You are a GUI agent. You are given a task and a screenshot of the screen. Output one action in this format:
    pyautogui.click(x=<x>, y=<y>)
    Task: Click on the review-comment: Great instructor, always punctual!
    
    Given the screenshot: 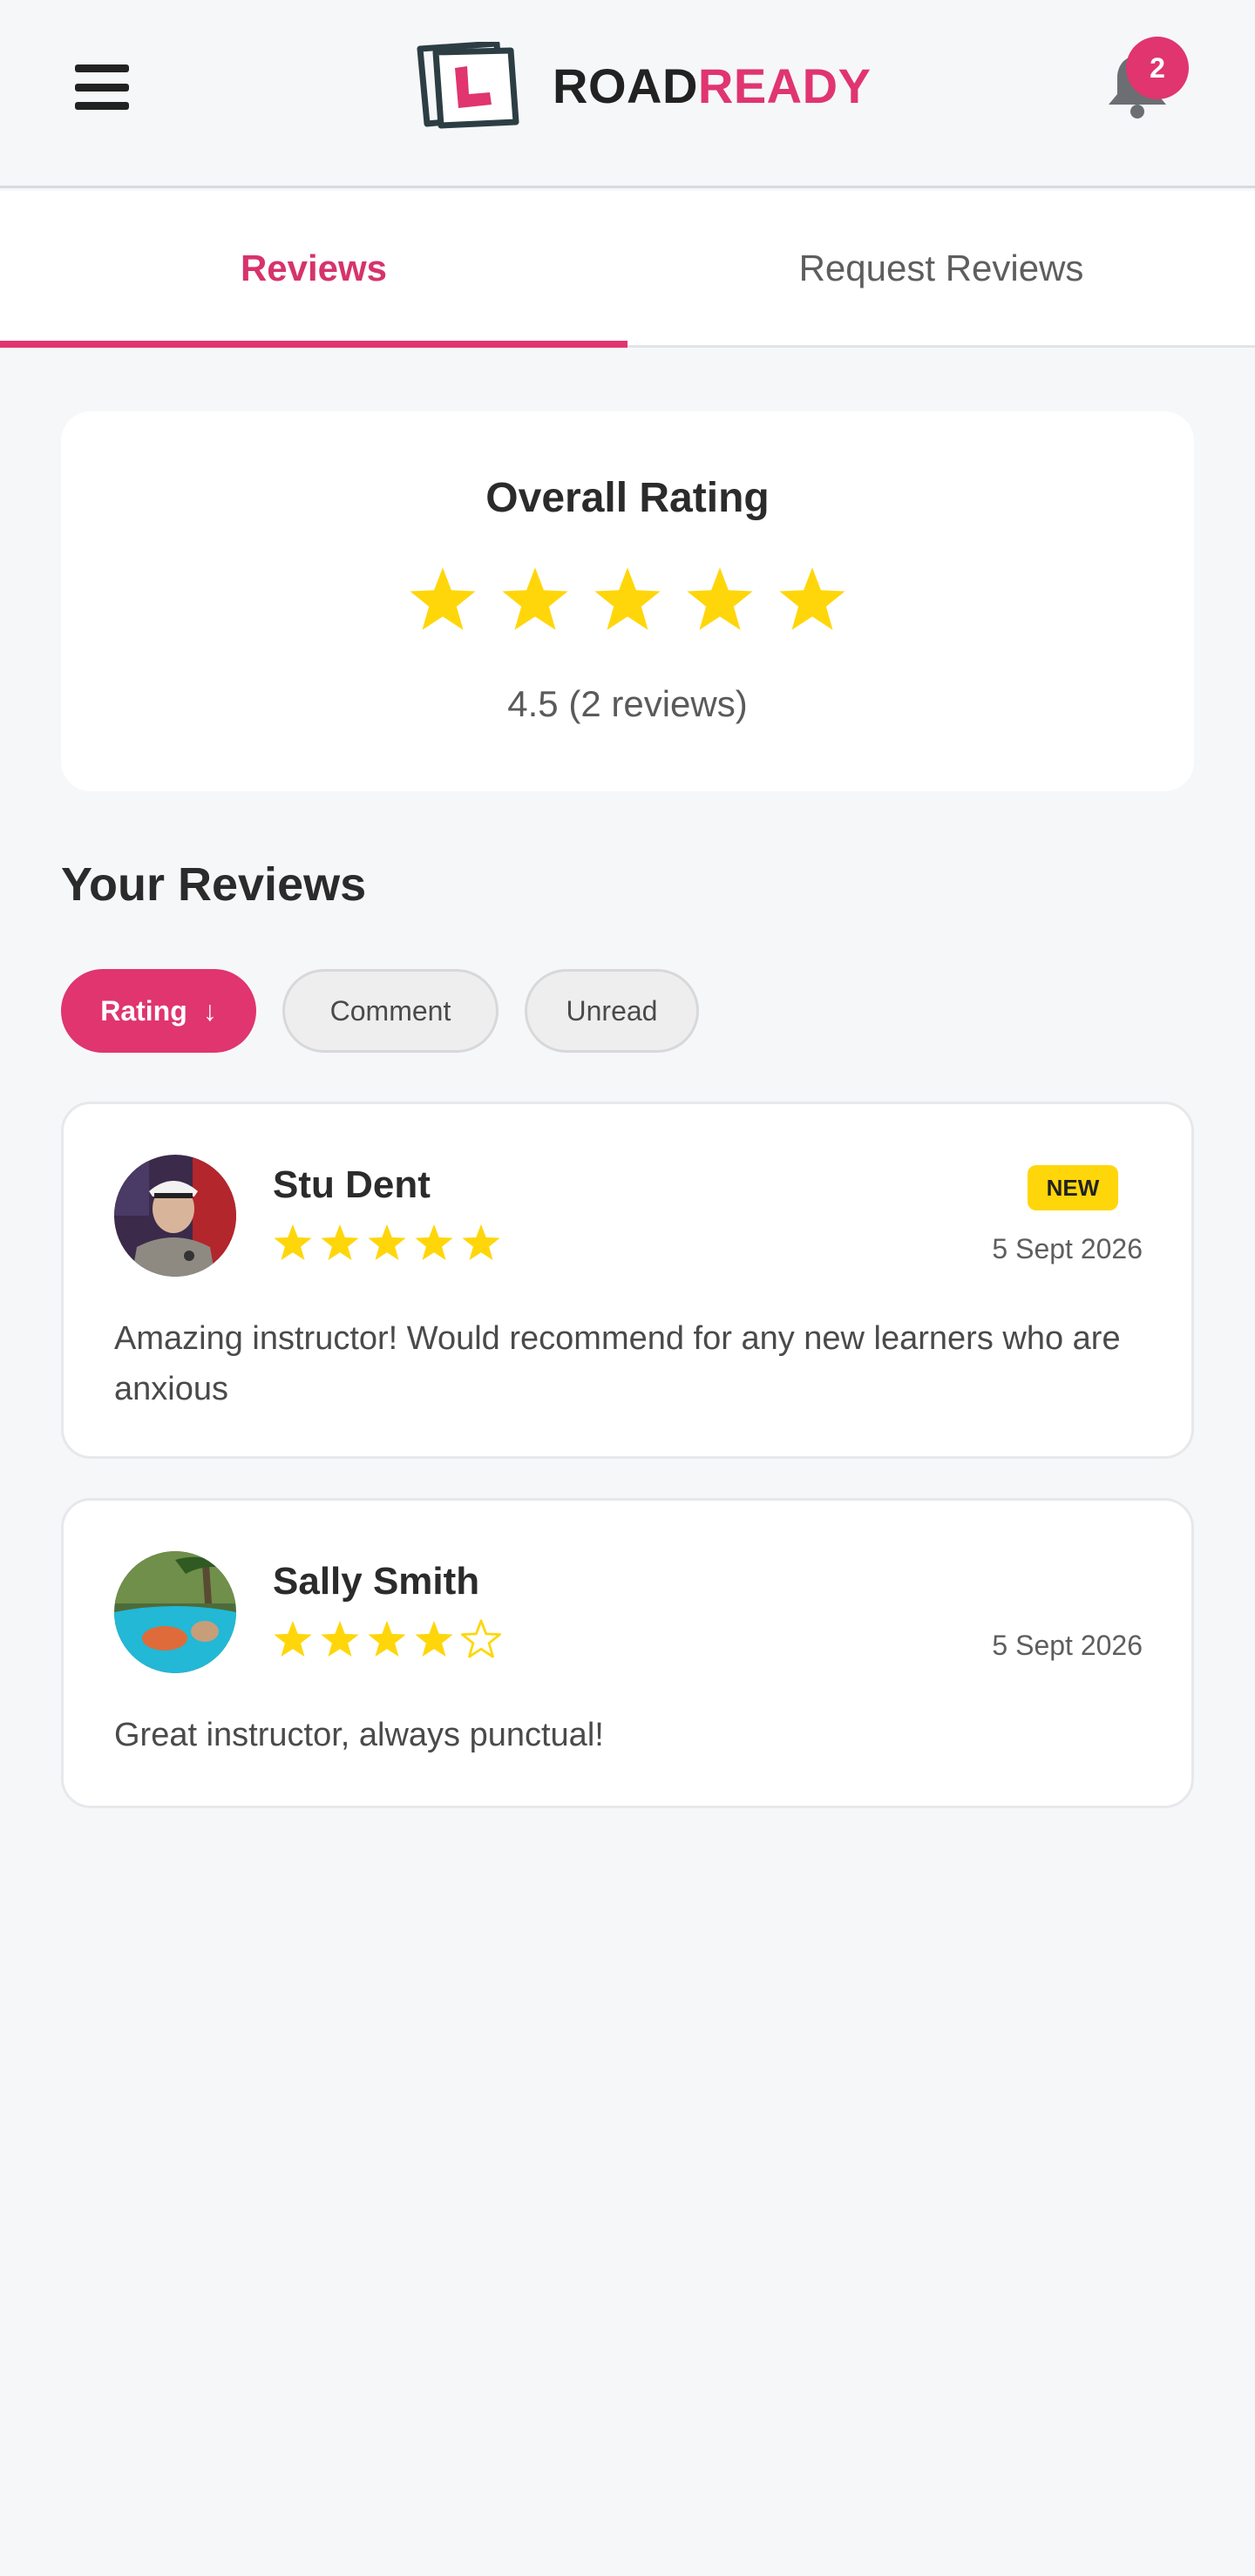 What is the action you would take?
    pyautogui.click(x=359, y=1735)
    